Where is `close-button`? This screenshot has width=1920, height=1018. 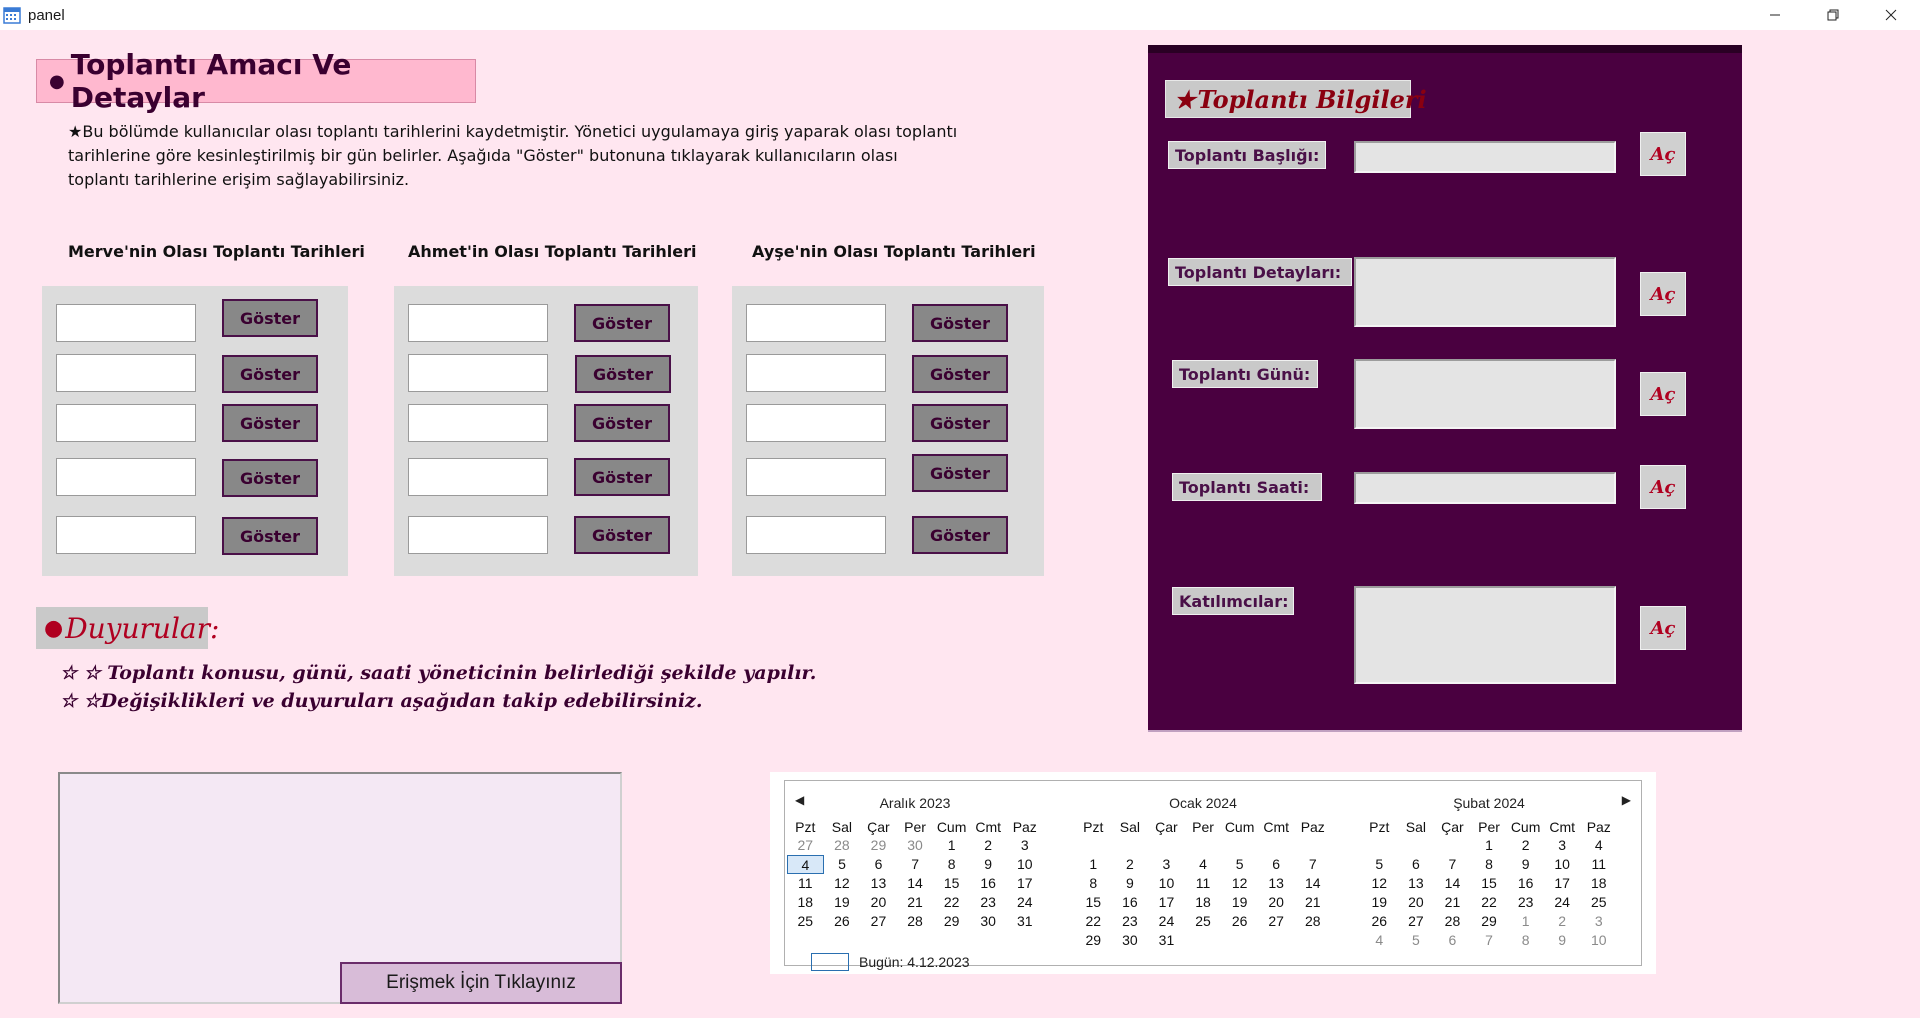 close-button is located at coordinates (1891, 15).